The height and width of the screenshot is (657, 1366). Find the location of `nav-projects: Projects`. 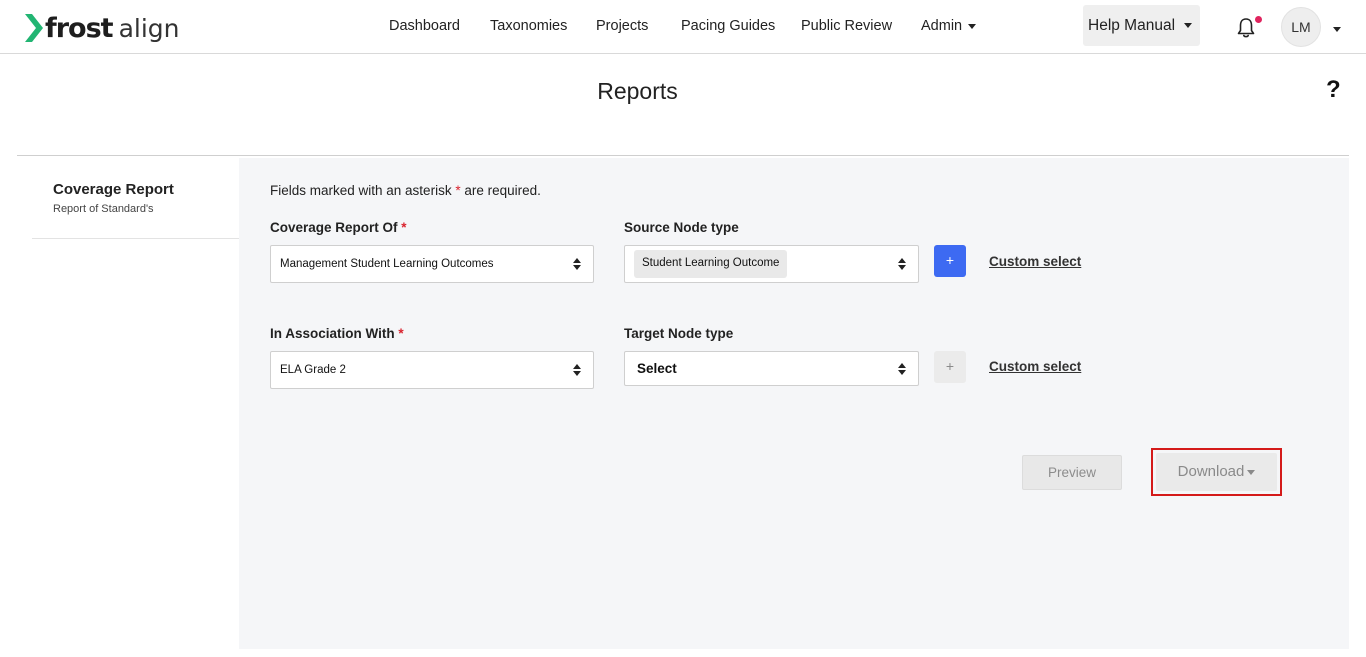

nav-projects: Projects is located at coordinates (622, 26).